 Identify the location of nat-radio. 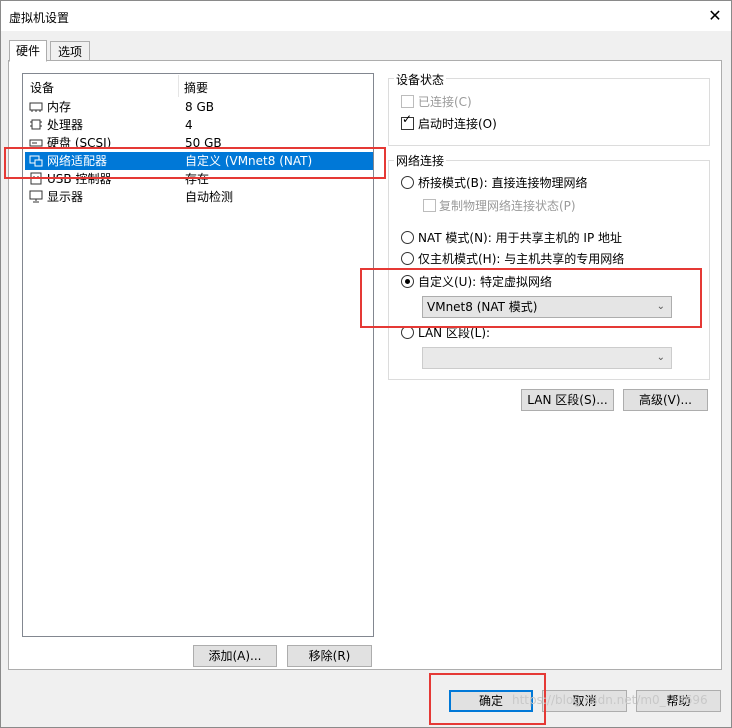
(407, 237).